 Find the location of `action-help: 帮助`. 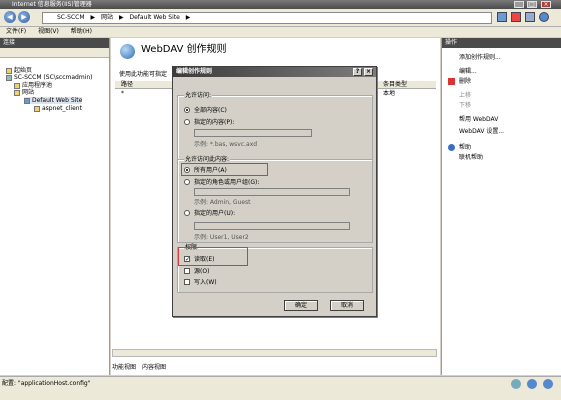

action-help: 帮助 is located at coordinates (459, 147).